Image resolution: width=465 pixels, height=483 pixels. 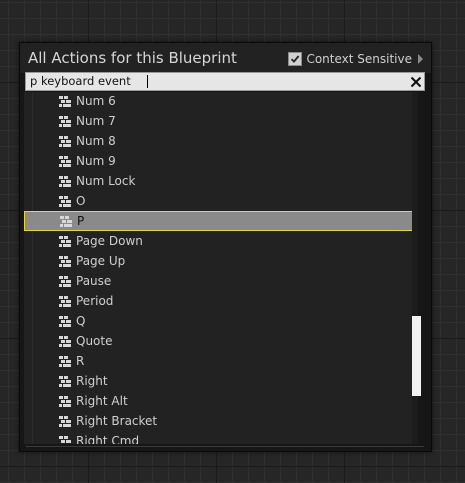 I want to click on close-icon, so click(x=415, y=81).